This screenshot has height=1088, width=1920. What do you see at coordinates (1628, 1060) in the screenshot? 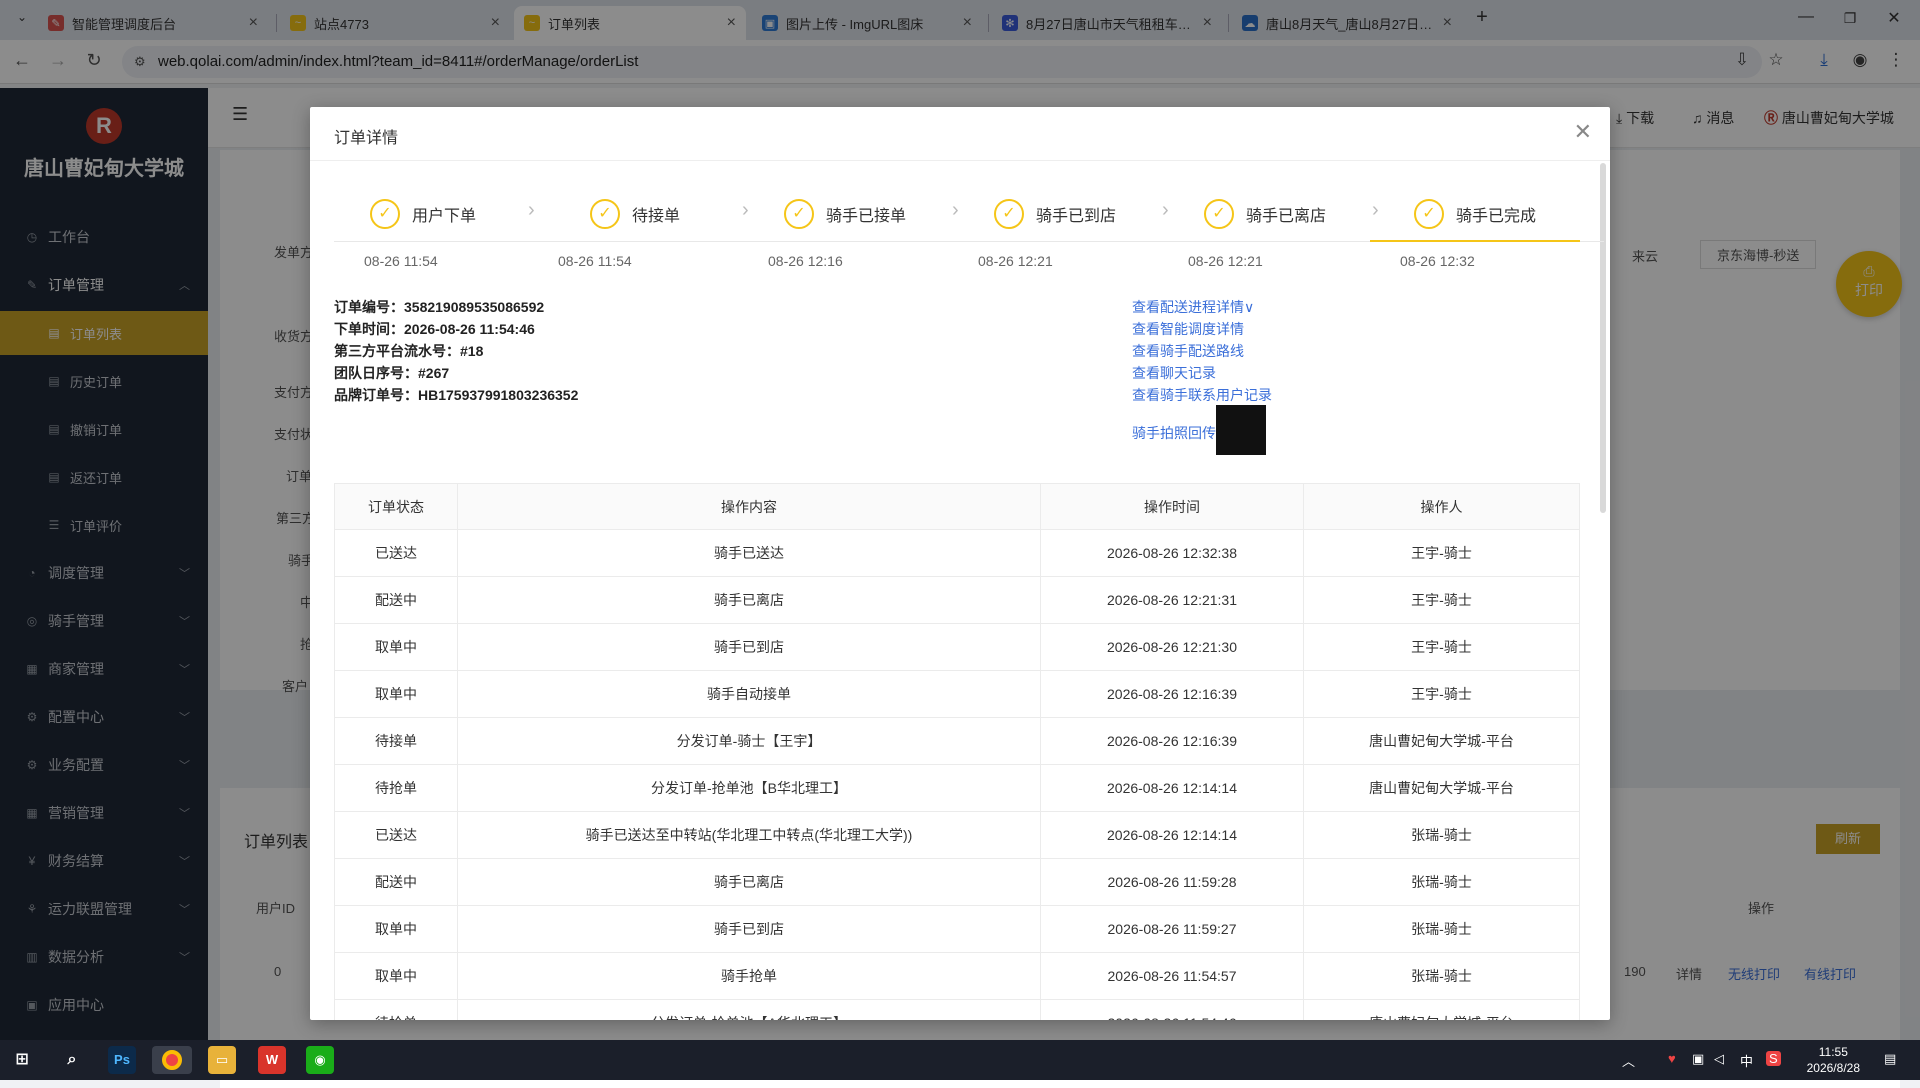
I see `chevron-up-icon: ︿` at bounding box center [1628, 1060].